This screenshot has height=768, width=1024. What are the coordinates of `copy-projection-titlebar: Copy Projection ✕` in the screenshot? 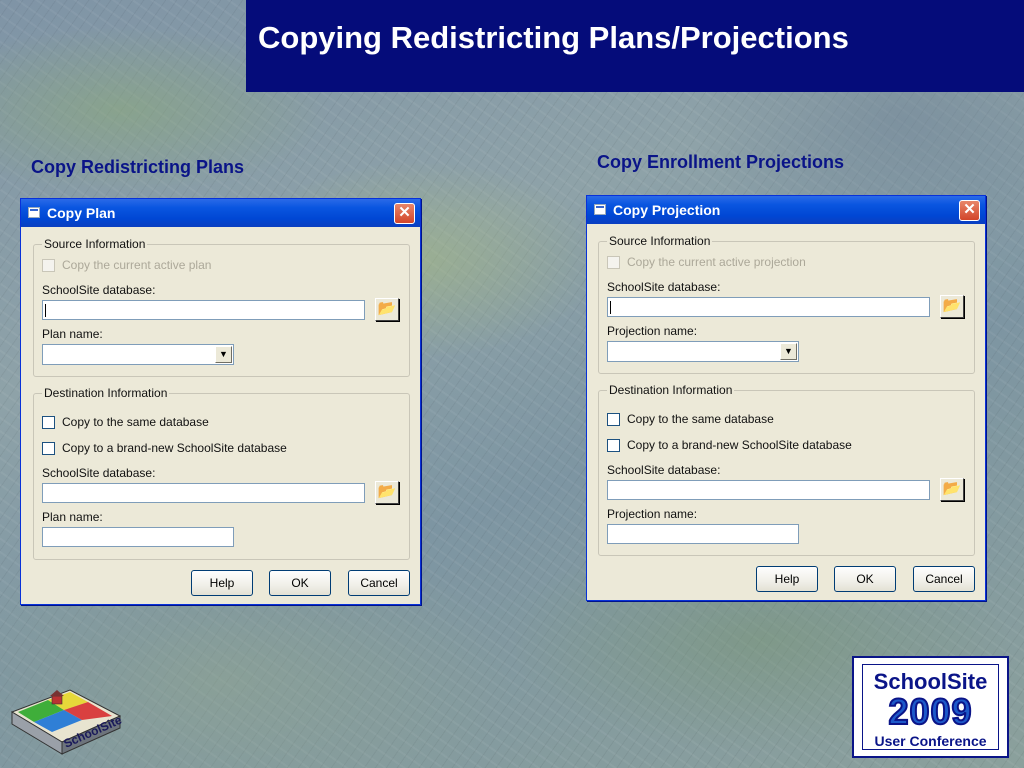 It's located at (786, 210).